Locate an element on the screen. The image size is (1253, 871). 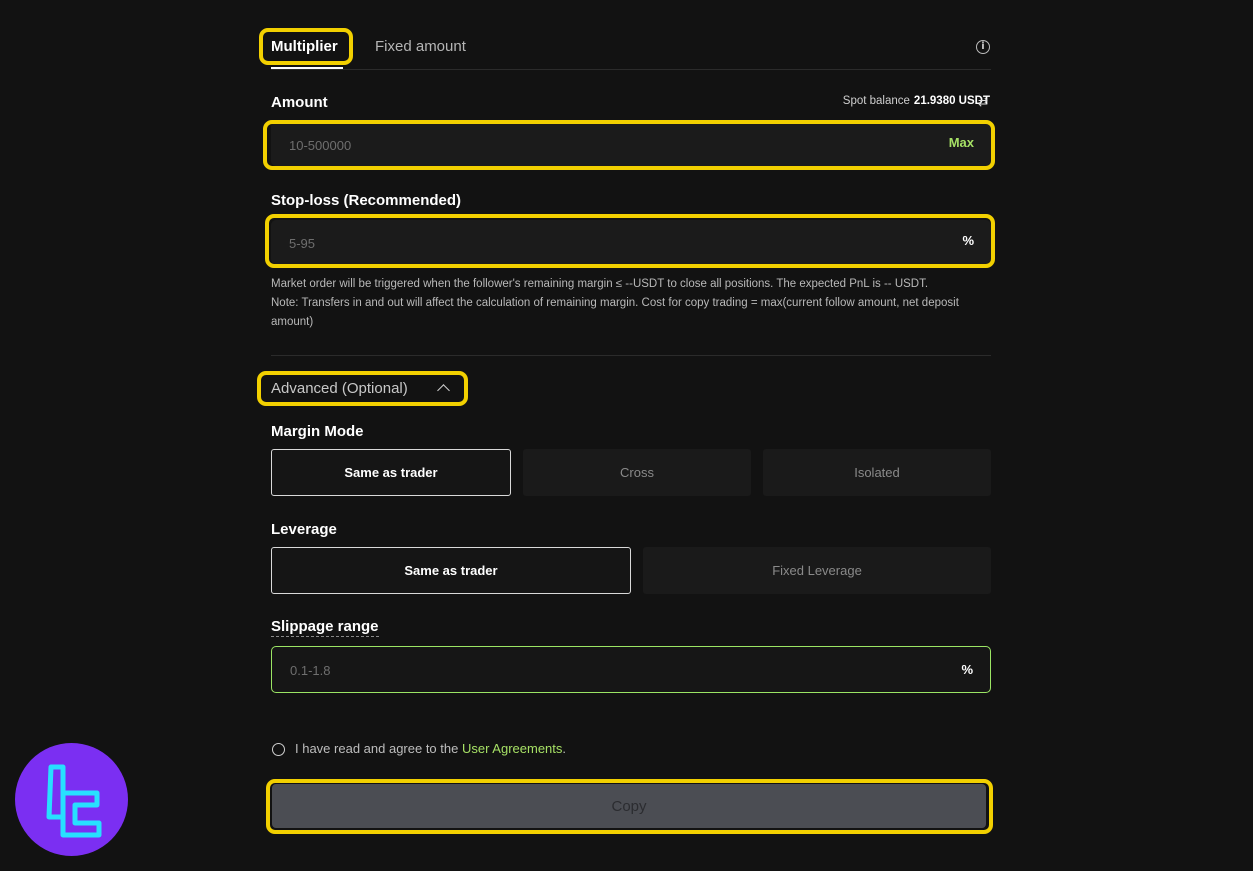
brand-logo is located at coordinates (71, 799).